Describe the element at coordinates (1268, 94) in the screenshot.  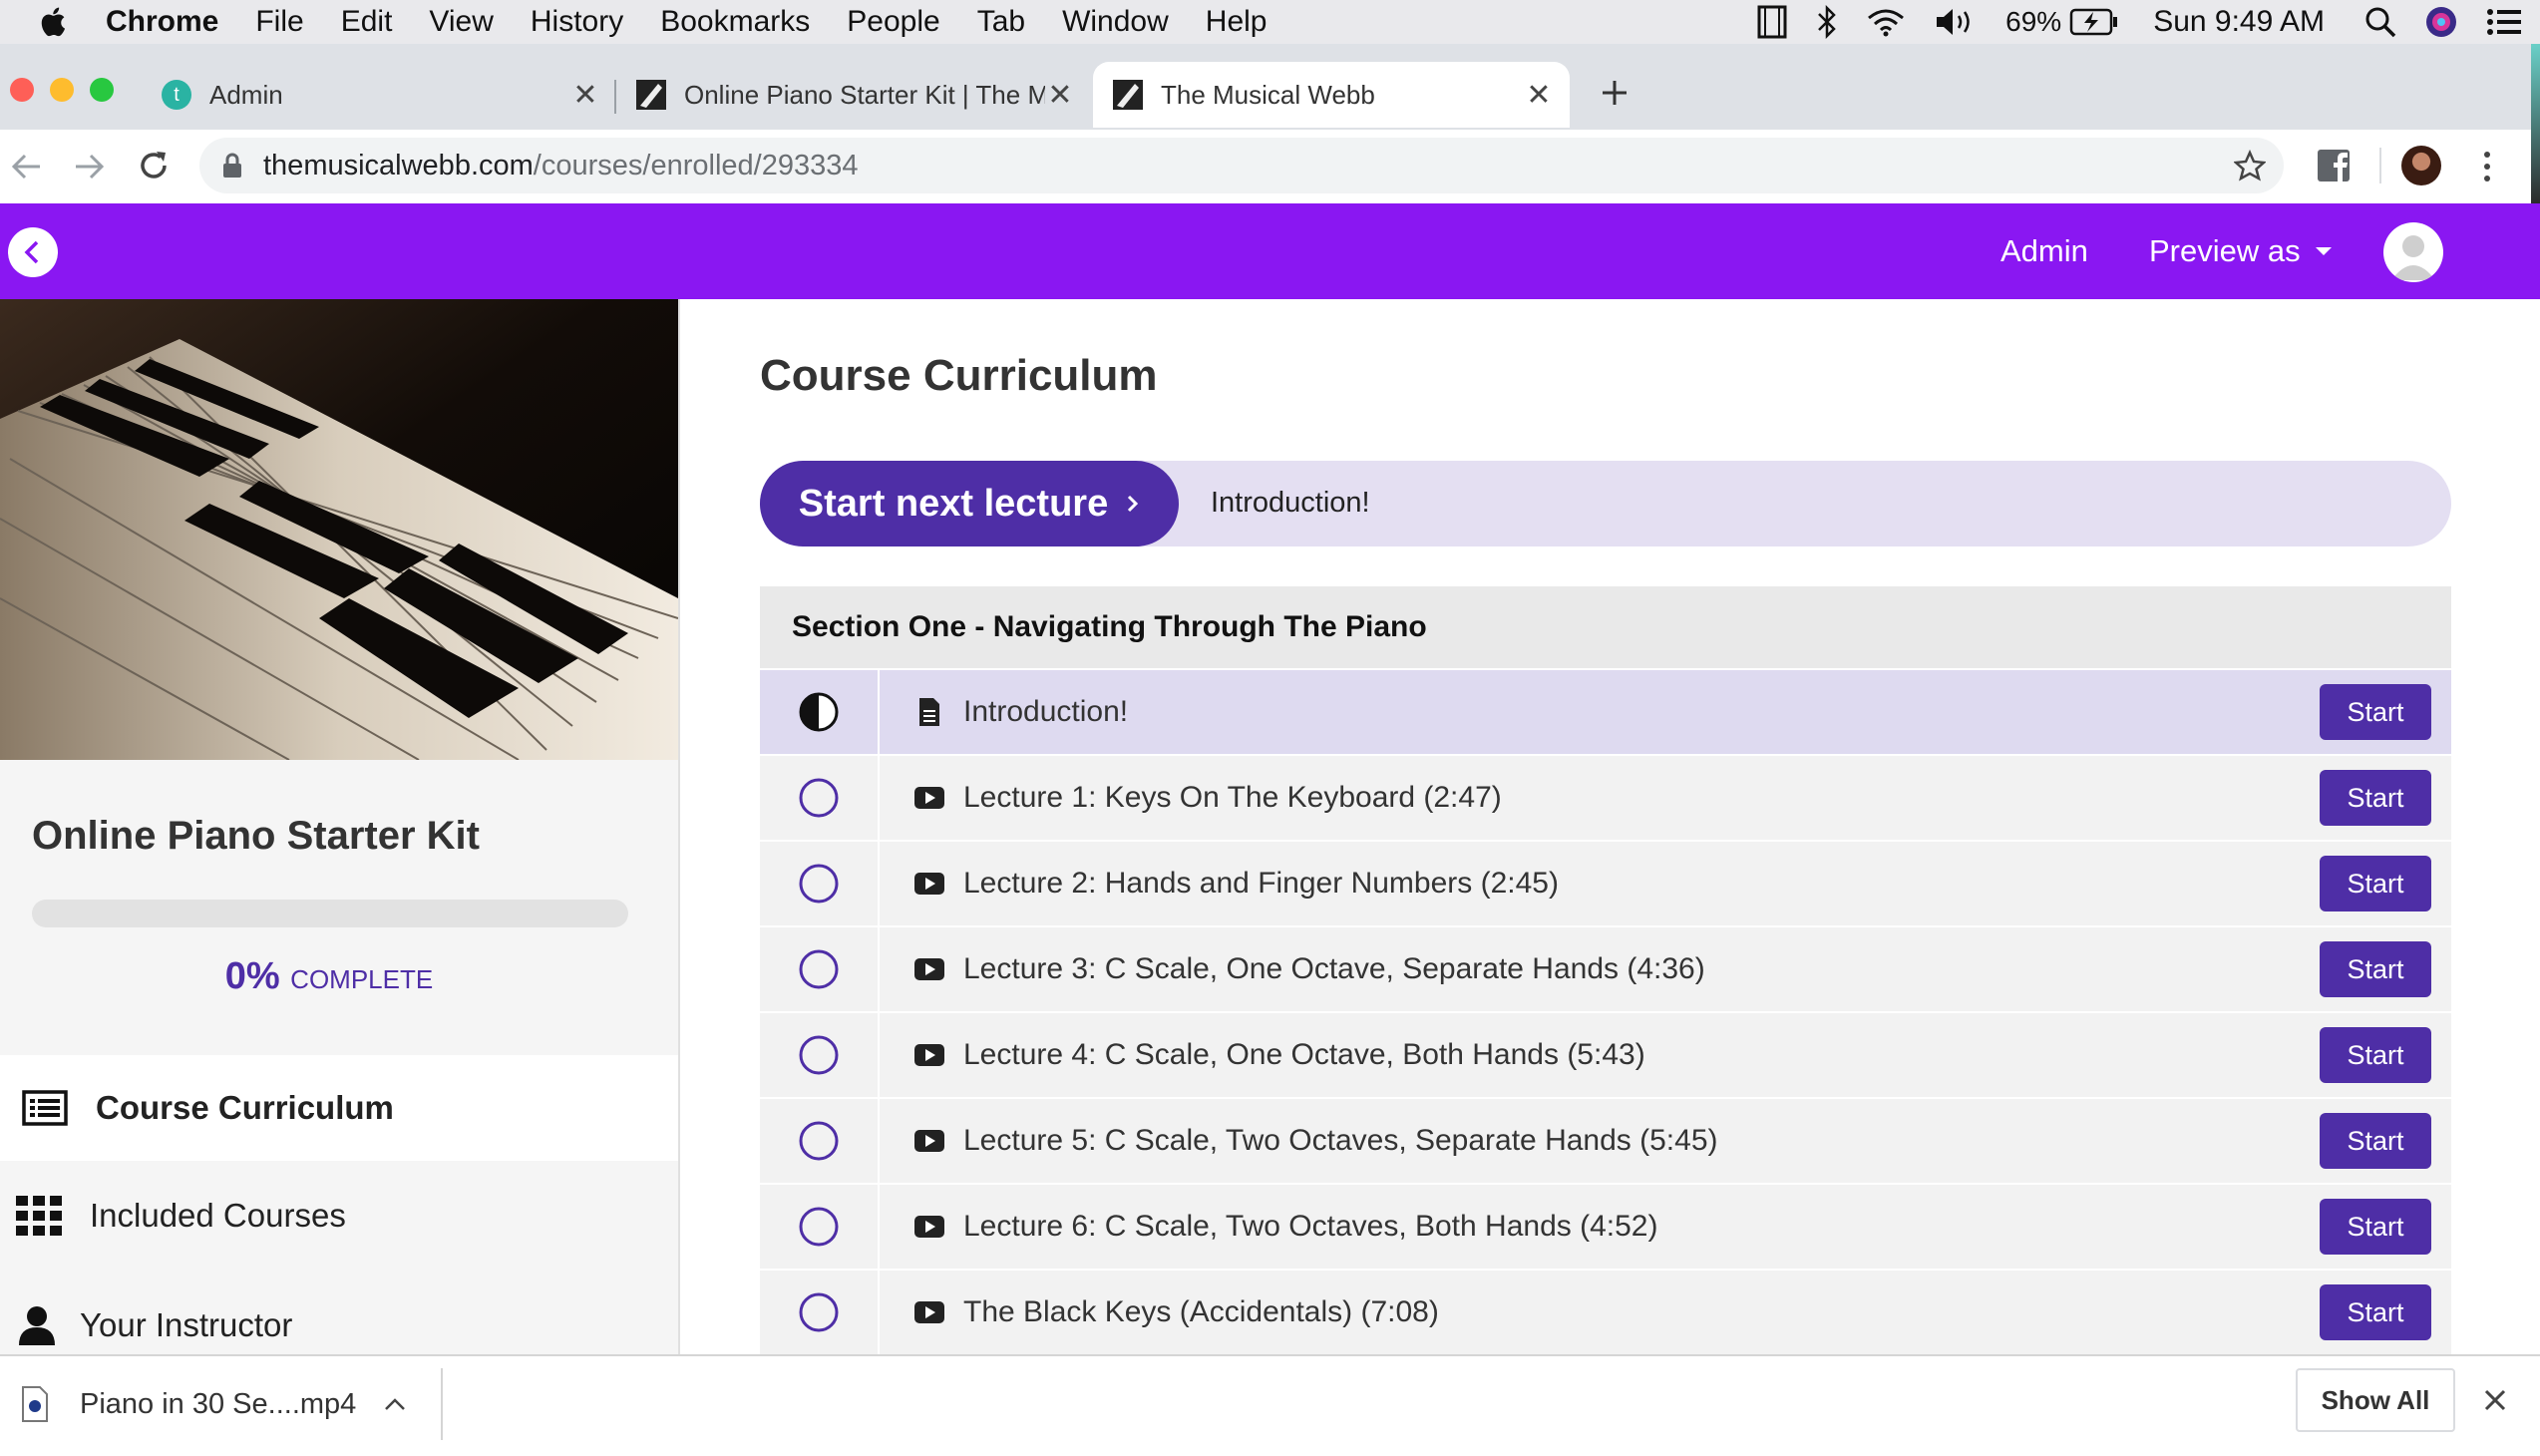
I see `tab-title: The Musical Webb` at that location.